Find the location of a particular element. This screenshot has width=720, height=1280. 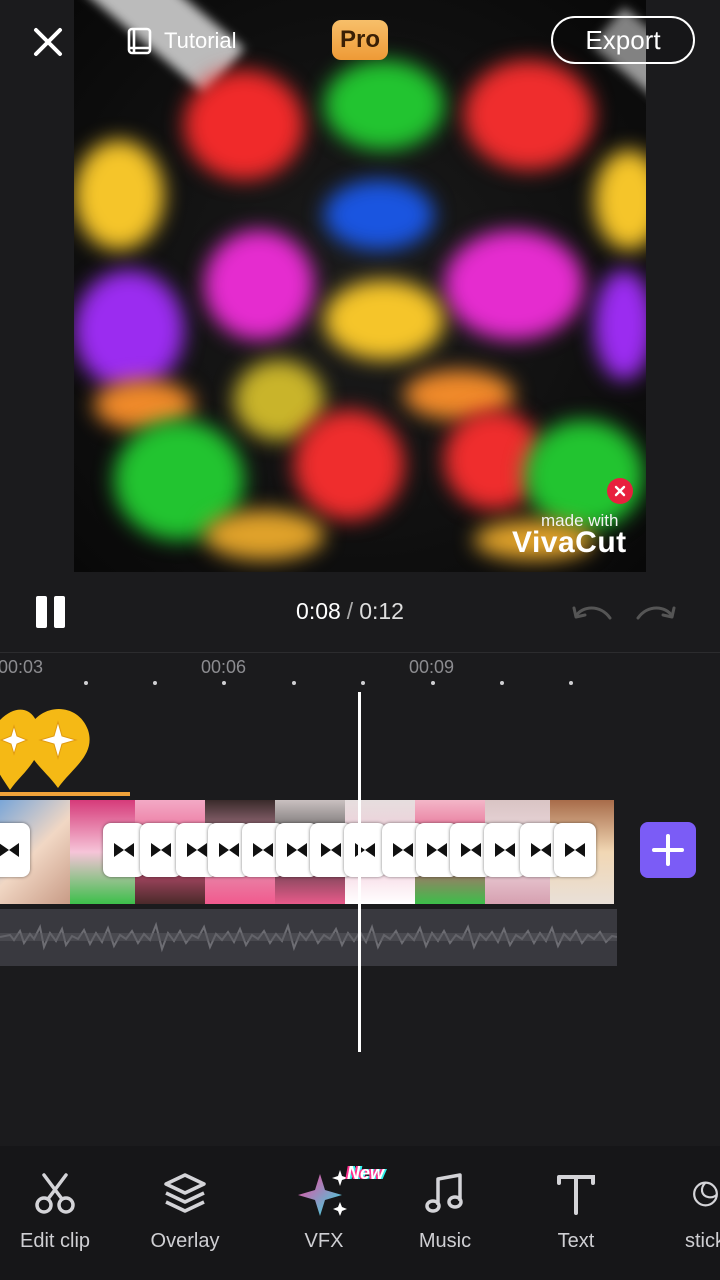

tool-label: Overlay is located at coordinates (185, 1241).